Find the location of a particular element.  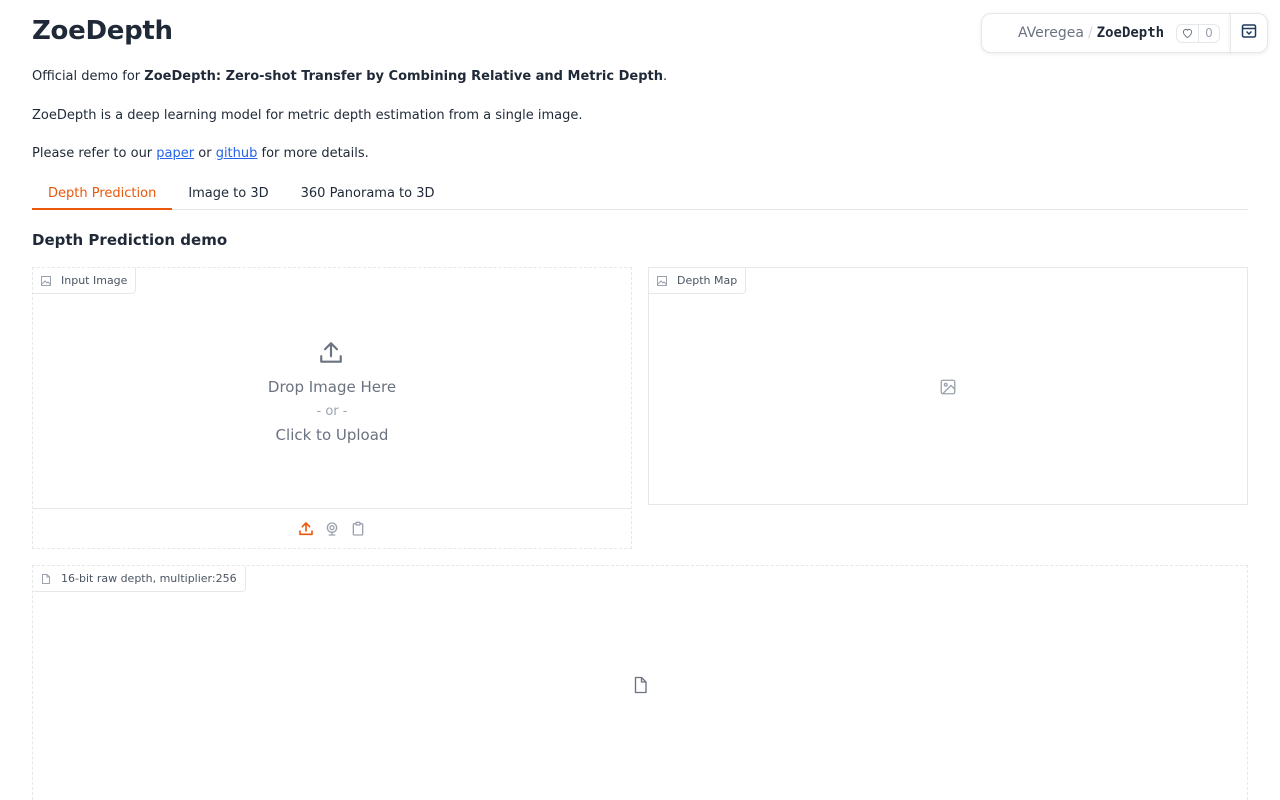

image-upload-dropzone: Drop Image Here - or - Click to Upload is located at coordinates (332, 388).